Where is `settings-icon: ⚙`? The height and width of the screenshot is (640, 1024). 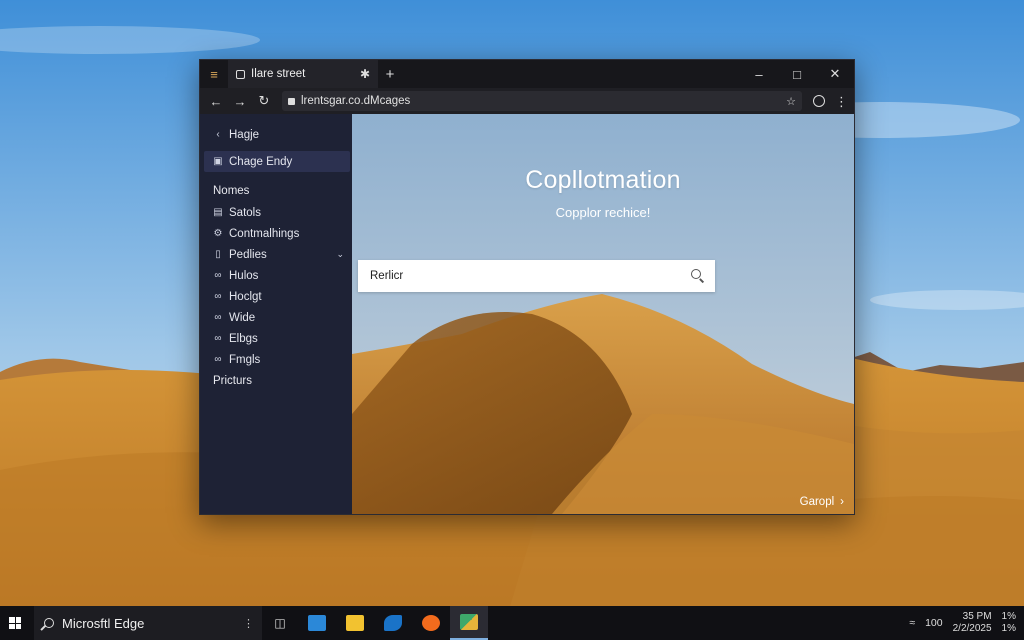 settings-icon: ⚙ is located at coordinates (218, 233).